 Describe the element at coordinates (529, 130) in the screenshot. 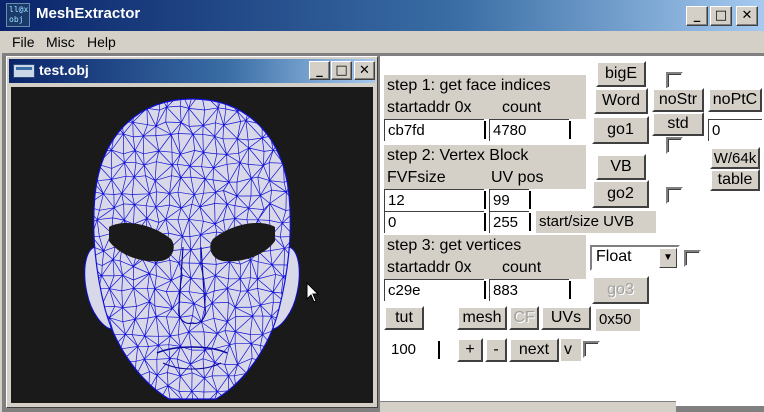

I see `step1-count-input: 4780` at that location.